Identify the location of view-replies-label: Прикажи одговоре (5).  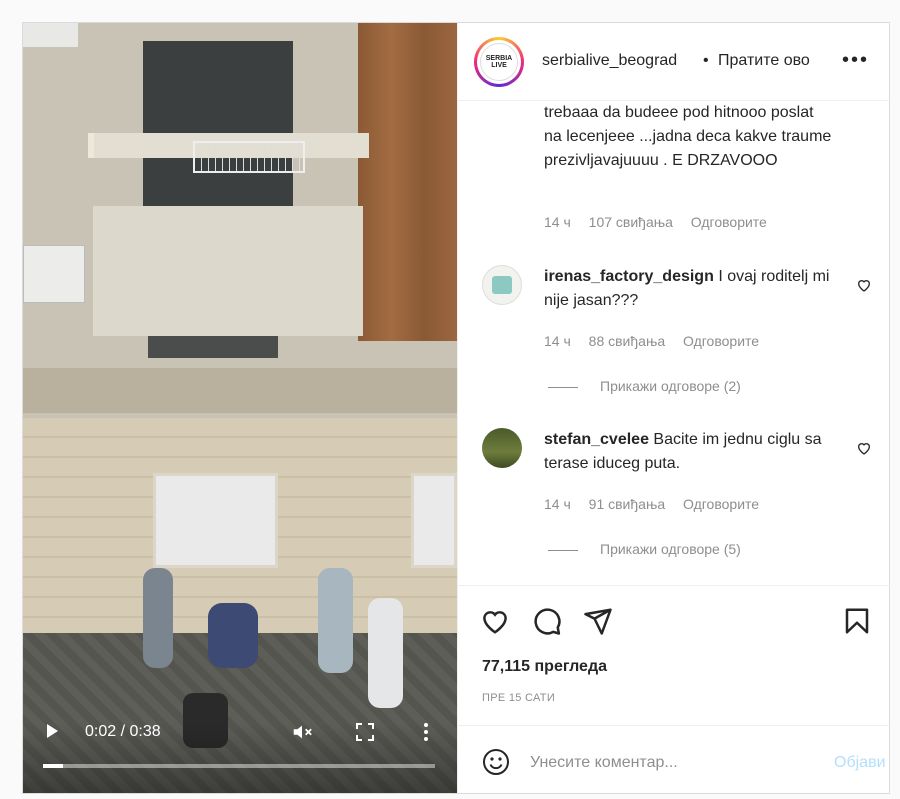
(670, 549).